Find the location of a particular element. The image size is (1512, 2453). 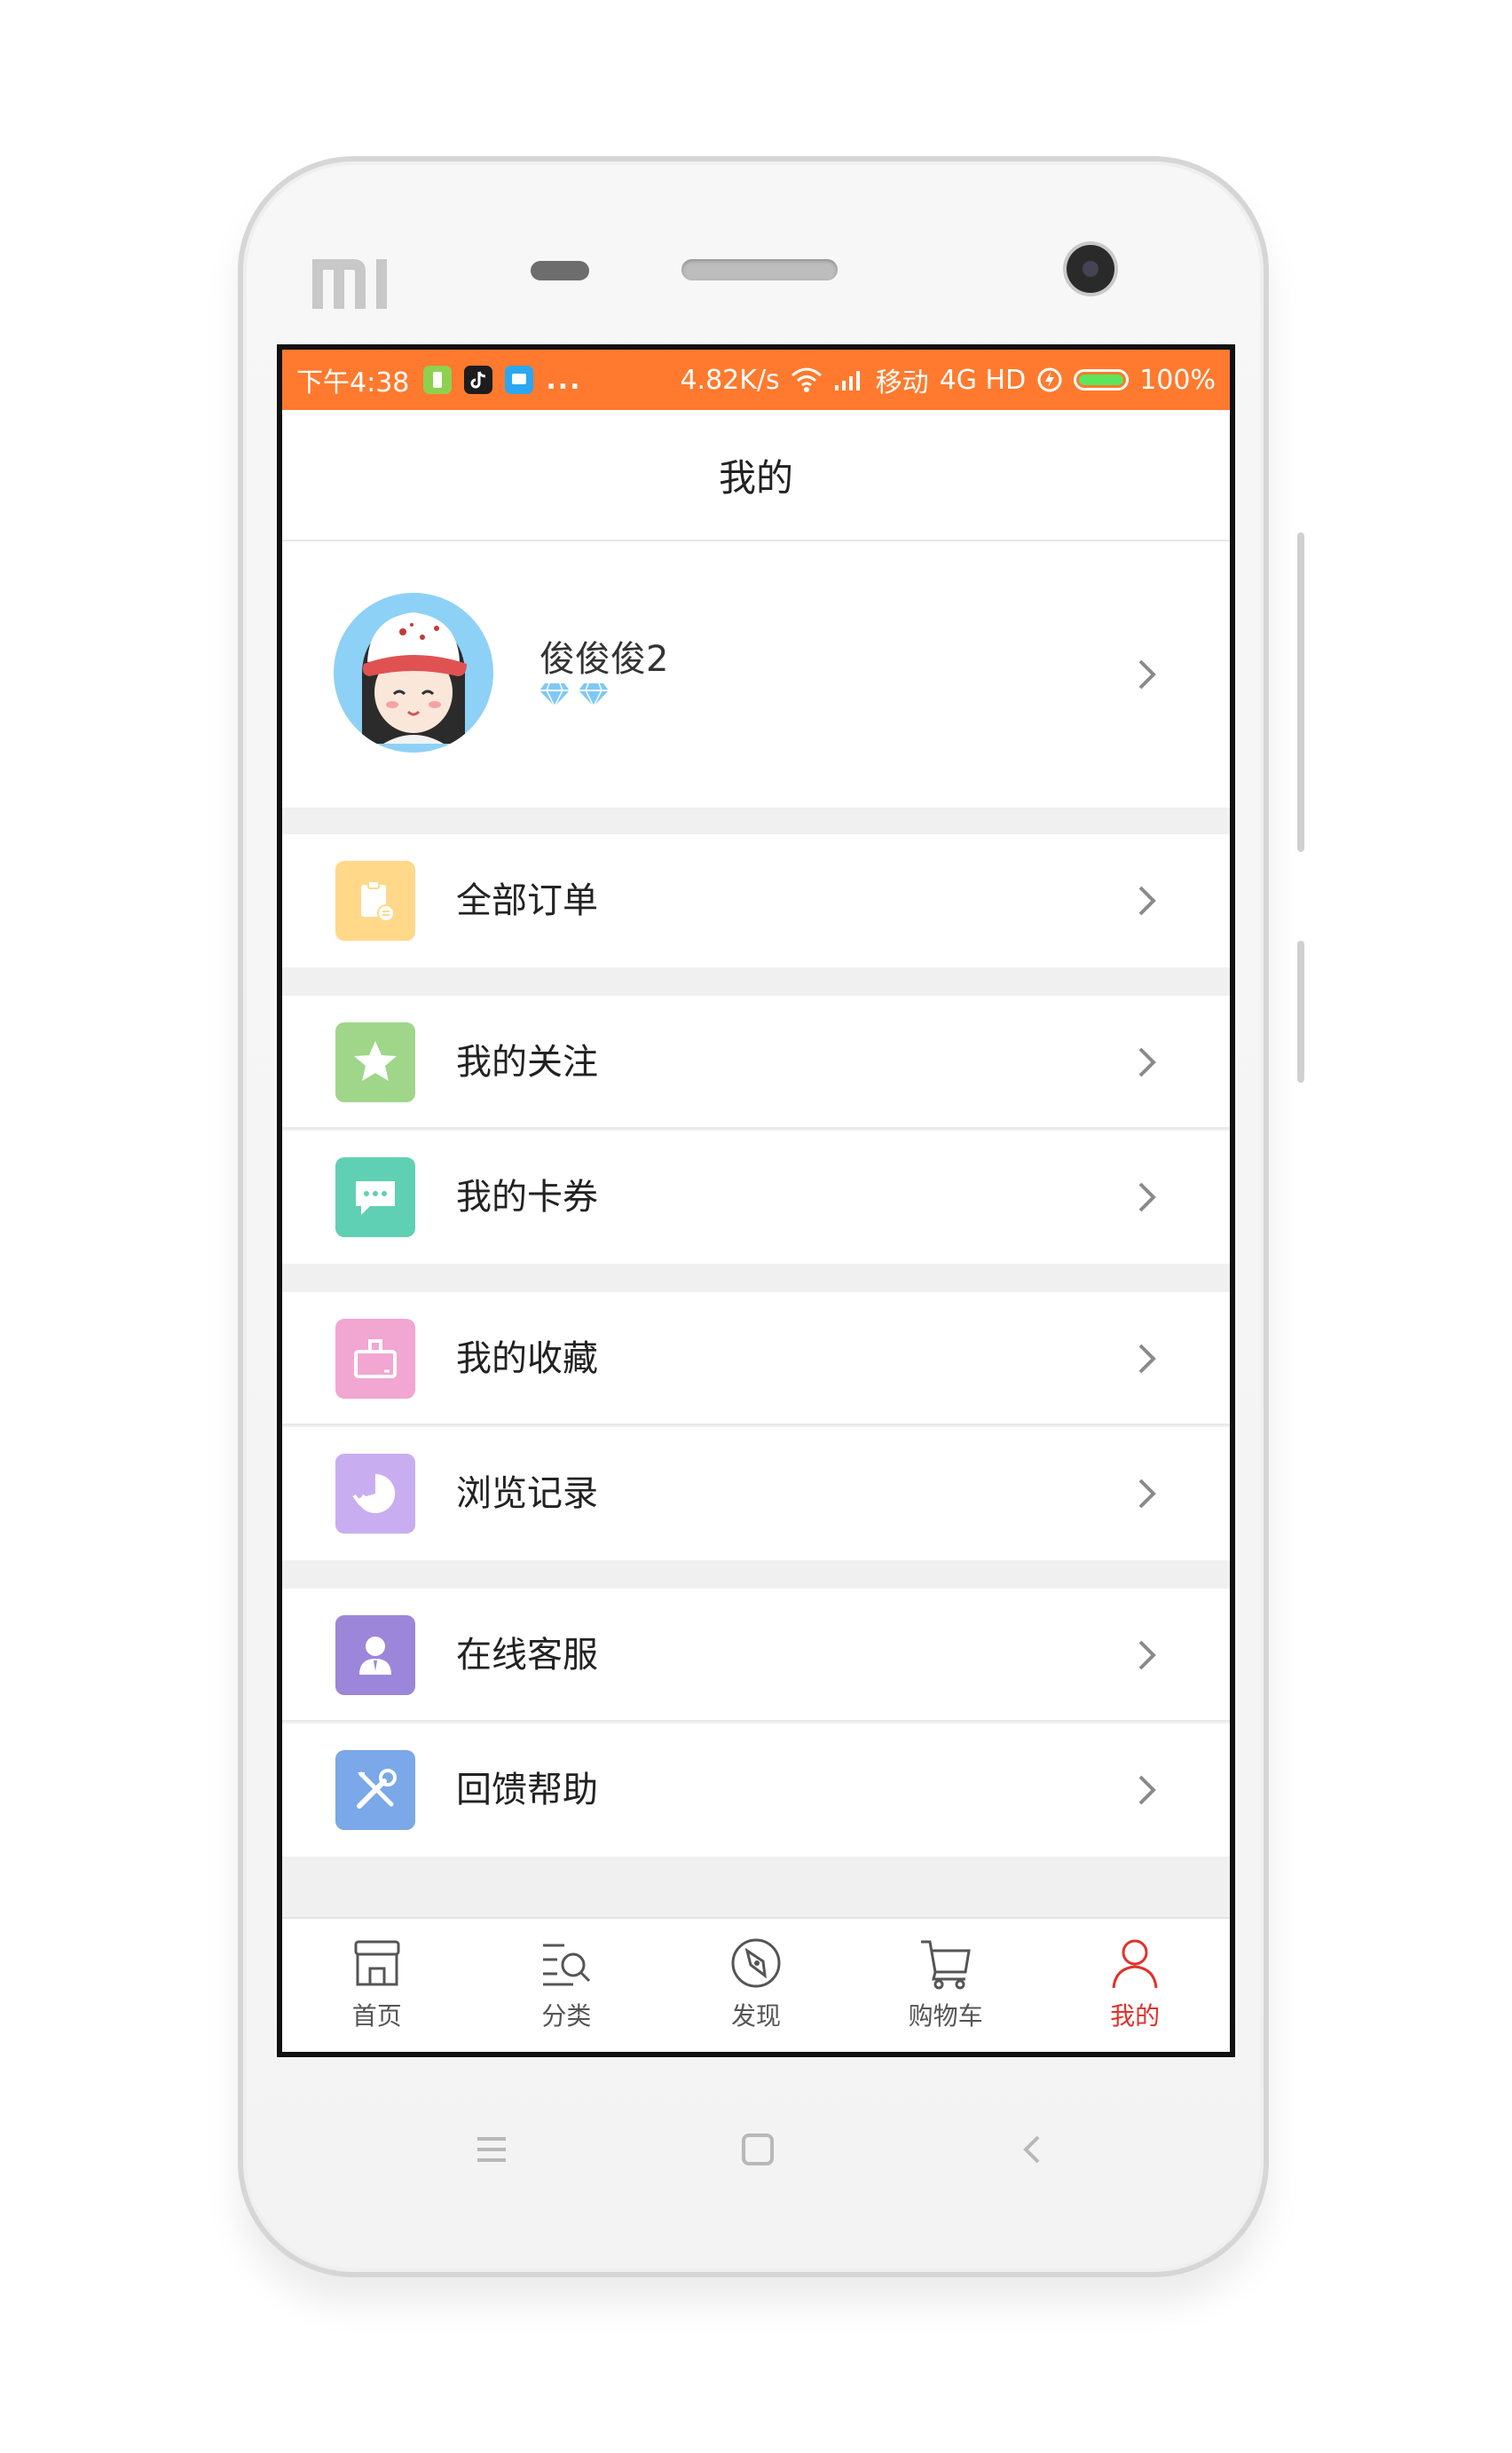

battery-percent: 100% is located at coordinates (1177, 380).